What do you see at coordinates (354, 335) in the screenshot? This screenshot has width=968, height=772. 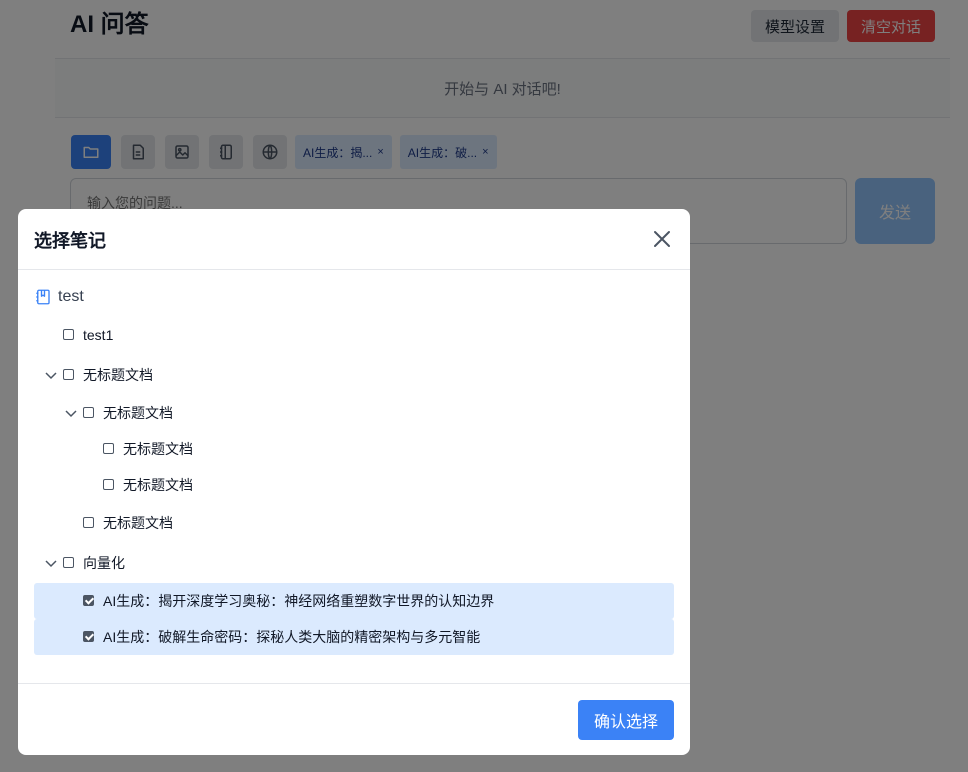 I see `tree-node: test1` at bounding box center [354, 335].